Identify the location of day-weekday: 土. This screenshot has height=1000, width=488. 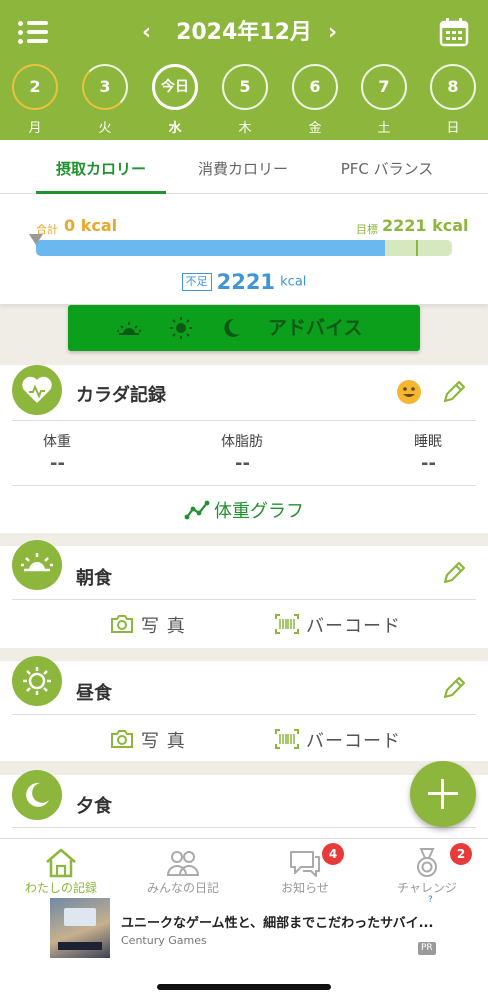
(384, 128).